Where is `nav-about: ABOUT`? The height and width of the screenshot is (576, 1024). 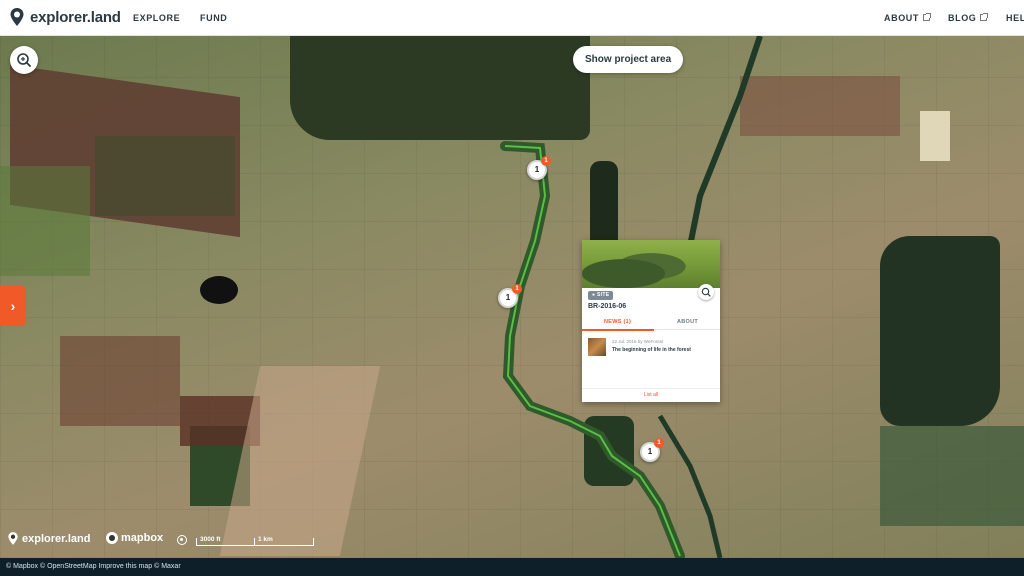
nav-about: ABOUT is located at coordinates (907, 18).